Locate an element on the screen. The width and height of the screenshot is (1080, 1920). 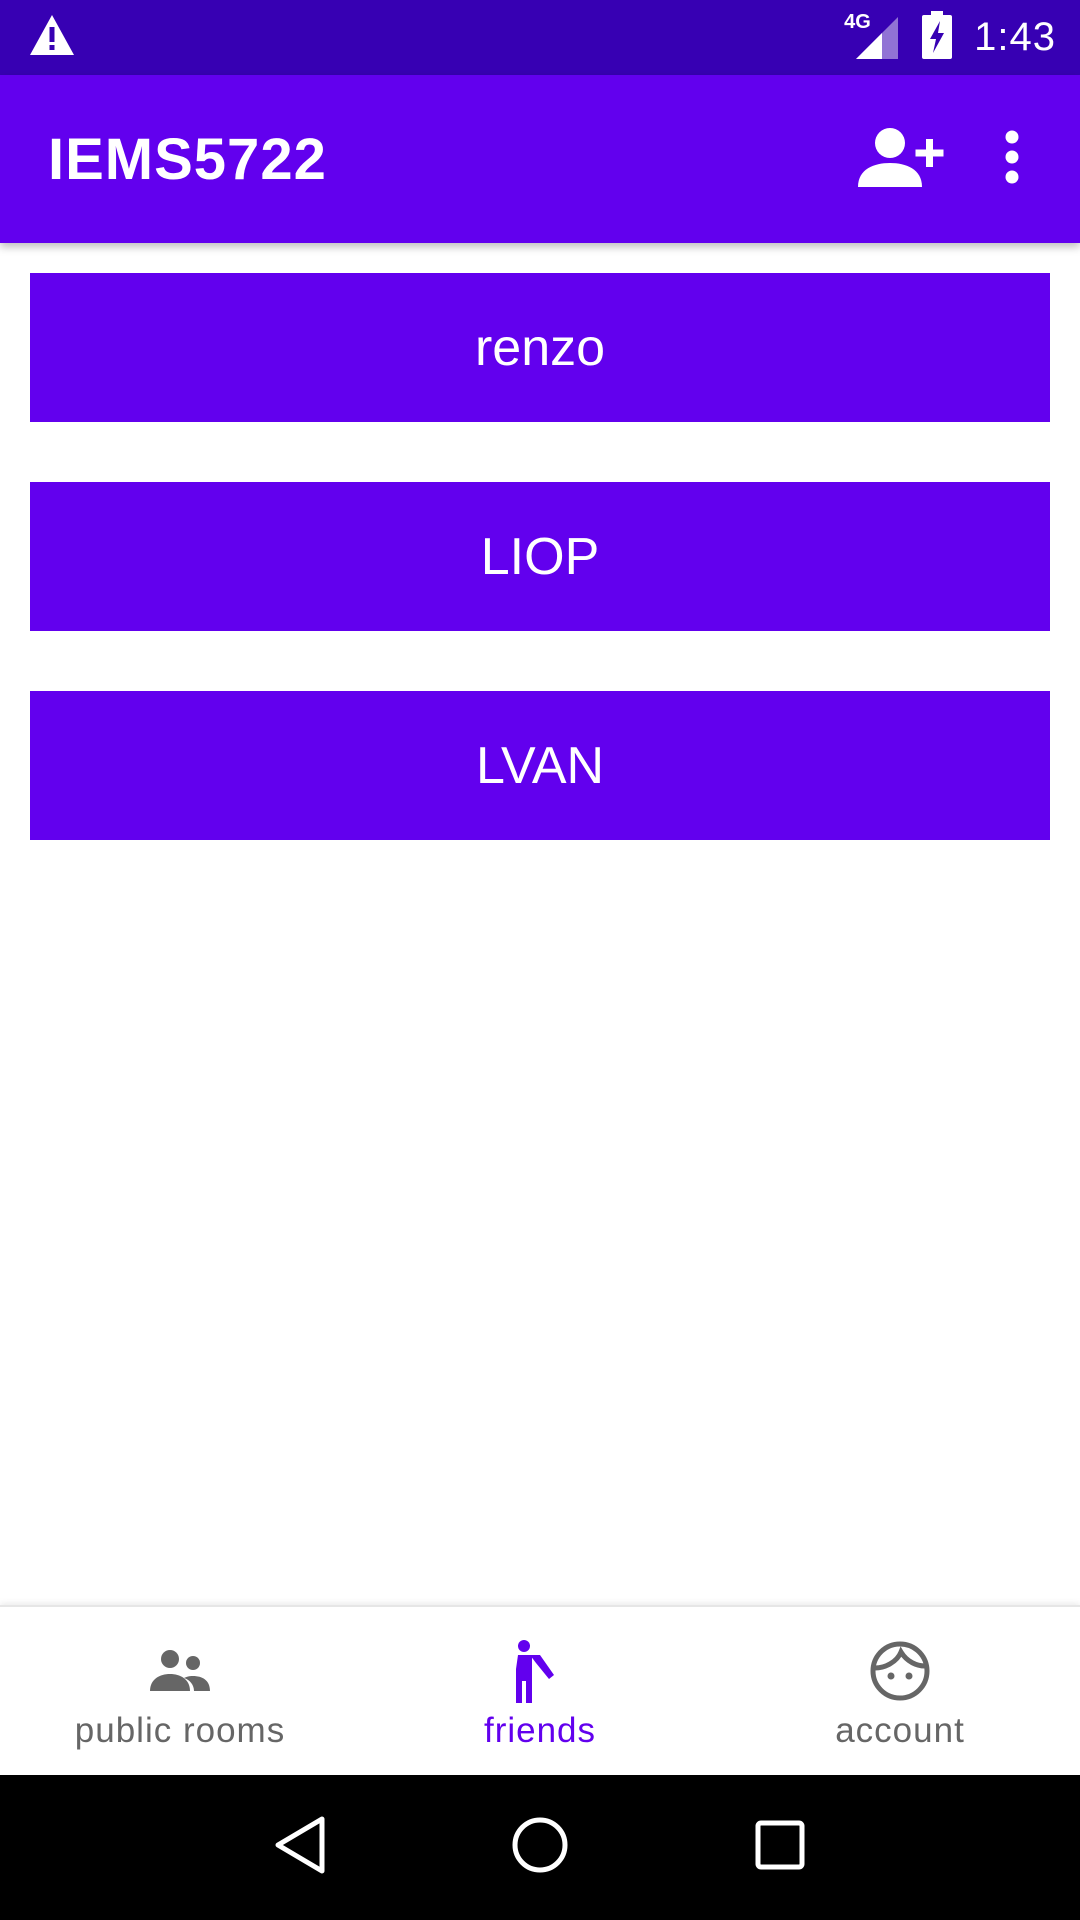
overflow-menu-button is located at coordinates (1012, 159).